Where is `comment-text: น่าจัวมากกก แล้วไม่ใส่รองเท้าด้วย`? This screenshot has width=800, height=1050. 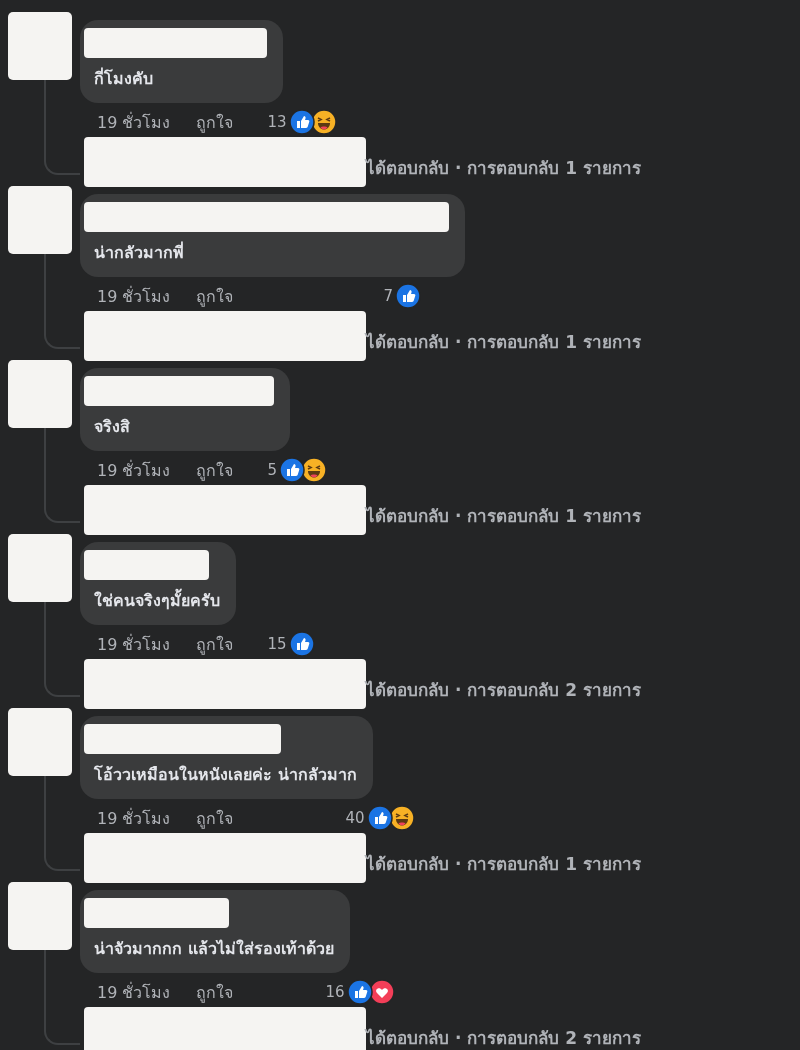 comment-text: น่าจัวมากกก แล้วไม่ใส่รองเท้าด้วย is located at coordinates (213, 949).